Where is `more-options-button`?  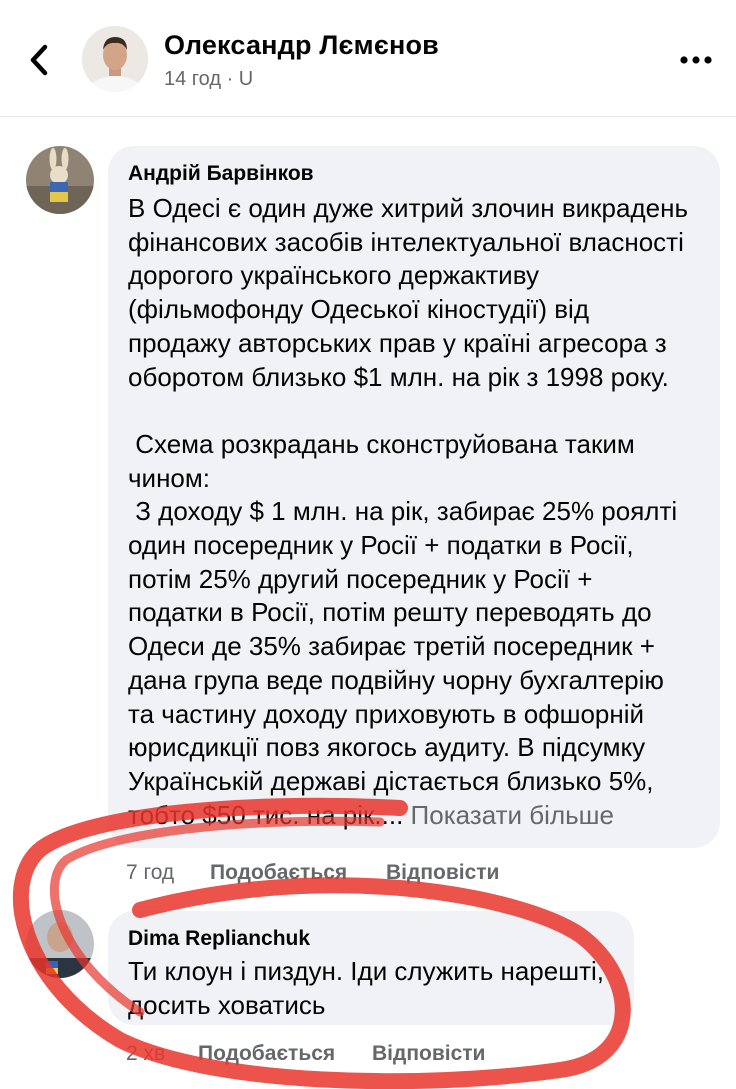
more-options-button is located at coordinates (696, 60).